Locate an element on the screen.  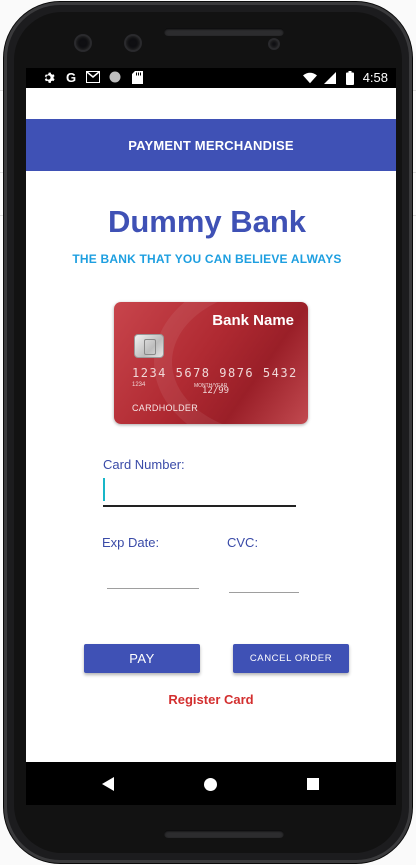
cancel-order-button: CANCEL ORDER is located at coordinates (291, 658).